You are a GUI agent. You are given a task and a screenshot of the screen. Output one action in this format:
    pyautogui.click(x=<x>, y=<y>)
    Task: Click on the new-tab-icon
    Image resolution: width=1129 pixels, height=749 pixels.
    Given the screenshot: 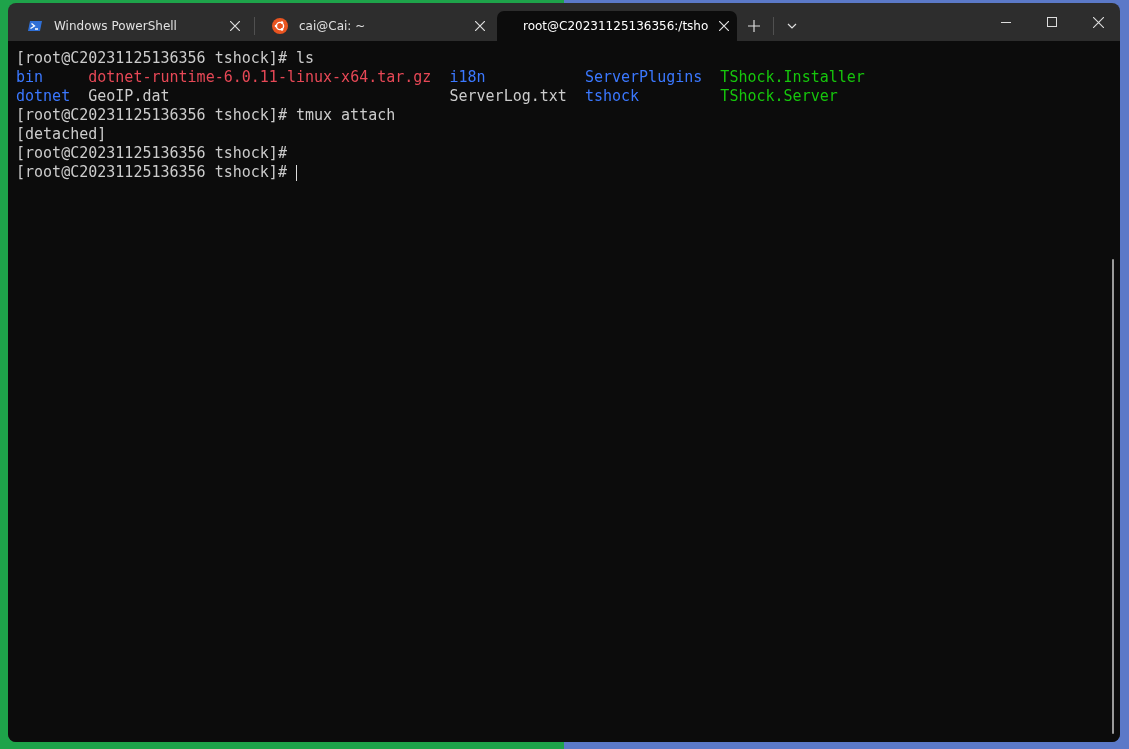 What is the action you would take?
    pyautogui.click(x=754, y=26)
    